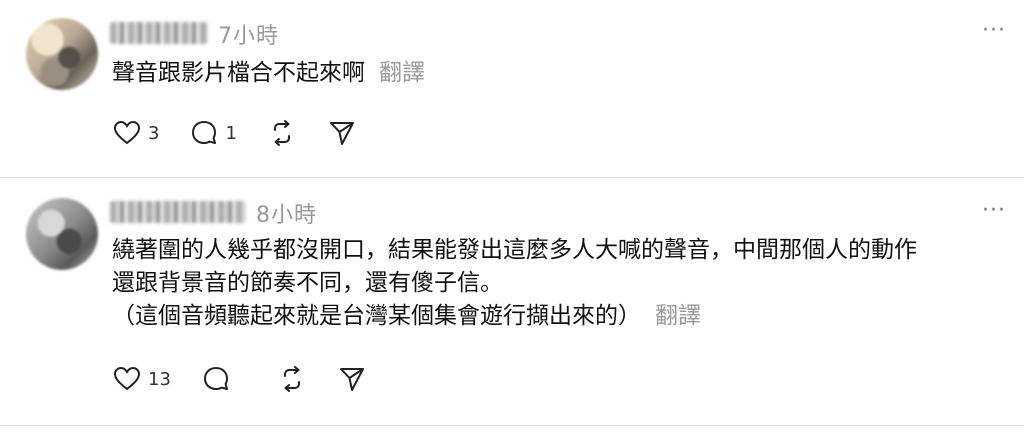 The image size is (1024, 432). Describe the element at coordinates (562, 73) in the screenshot. I see `post-text: 聲音跟影片檔合不起來啊 翻譯` at that location.